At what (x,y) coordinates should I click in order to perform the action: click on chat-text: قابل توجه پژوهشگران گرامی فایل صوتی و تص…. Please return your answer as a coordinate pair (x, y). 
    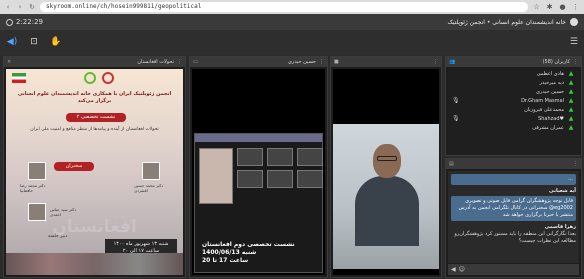
    Looking at the image, I should click on (513, 208).